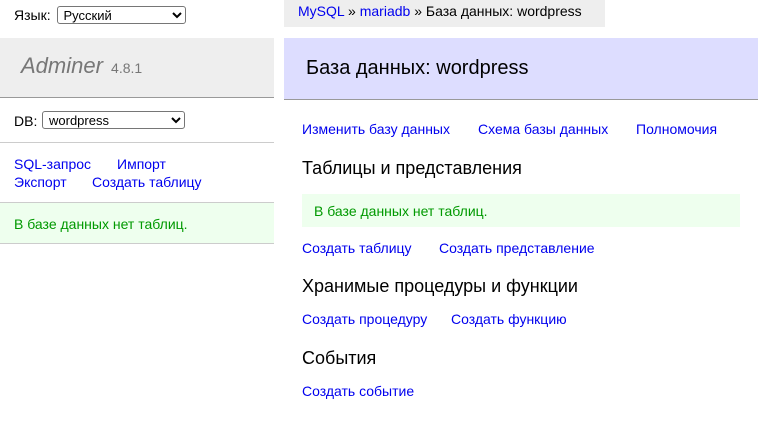 The width and height of the screenshot is (758, 426). Describe the element at coordinates (127, 68) in the screenshot. I see `version-label: 4.8.1` at that location.